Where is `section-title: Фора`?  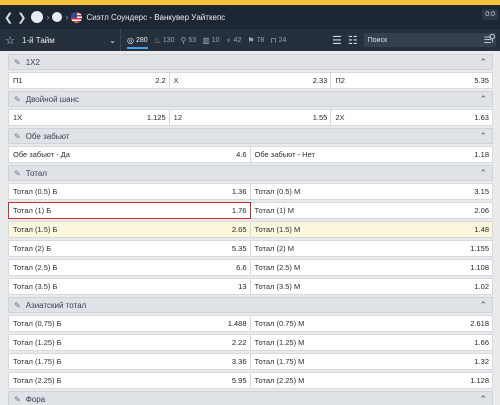 section-title: Фора is located at coordinates (35, 399).